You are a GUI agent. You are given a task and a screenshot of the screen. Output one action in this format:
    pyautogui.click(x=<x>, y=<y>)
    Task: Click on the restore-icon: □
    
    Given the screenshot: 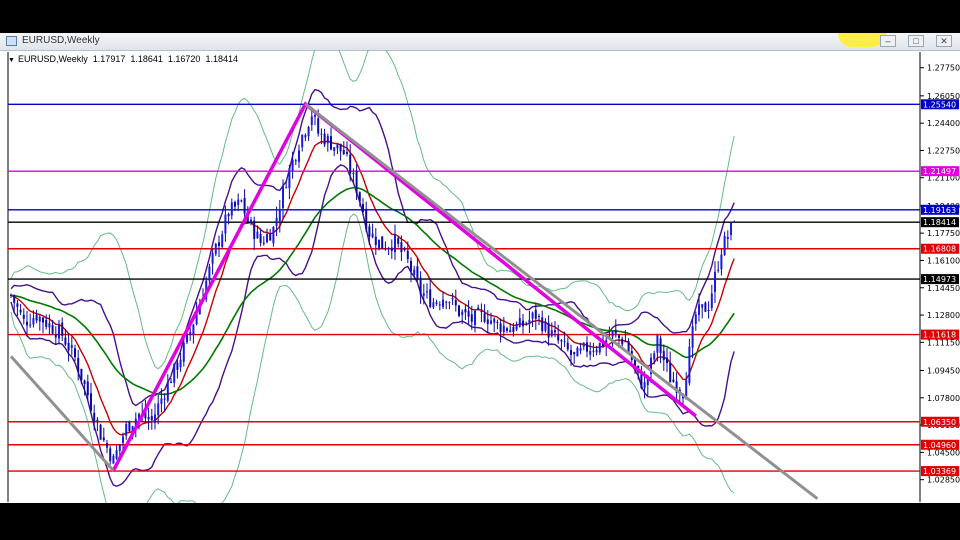 What is the action you would take?
    pyautogui.click(x=916, y=41)
    